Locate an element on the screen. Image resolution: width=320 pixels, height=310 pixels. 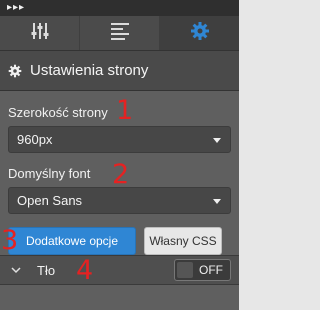
sliders-icon is located at coordinates (40, 33).